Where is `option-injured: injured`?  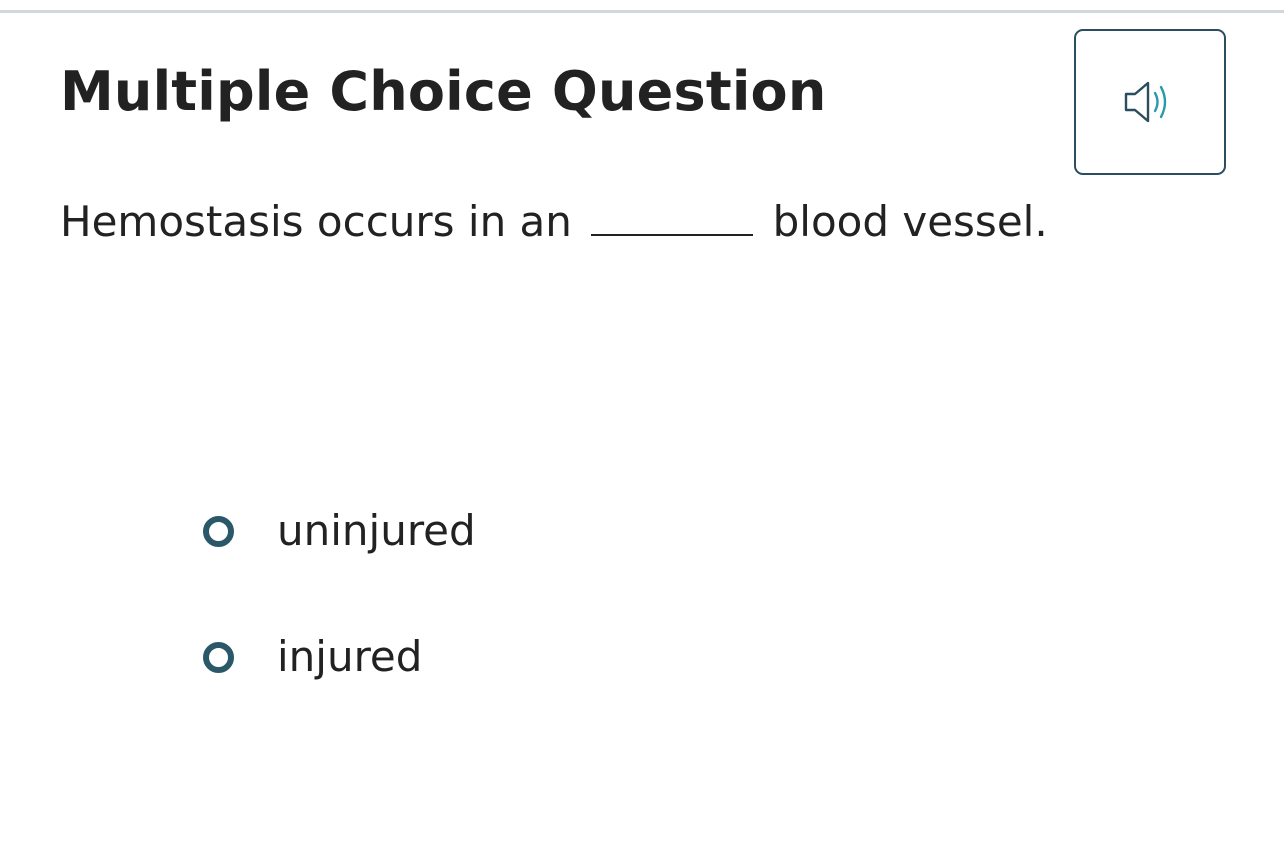 option-injured: injured is located at coordinates (311, 657).